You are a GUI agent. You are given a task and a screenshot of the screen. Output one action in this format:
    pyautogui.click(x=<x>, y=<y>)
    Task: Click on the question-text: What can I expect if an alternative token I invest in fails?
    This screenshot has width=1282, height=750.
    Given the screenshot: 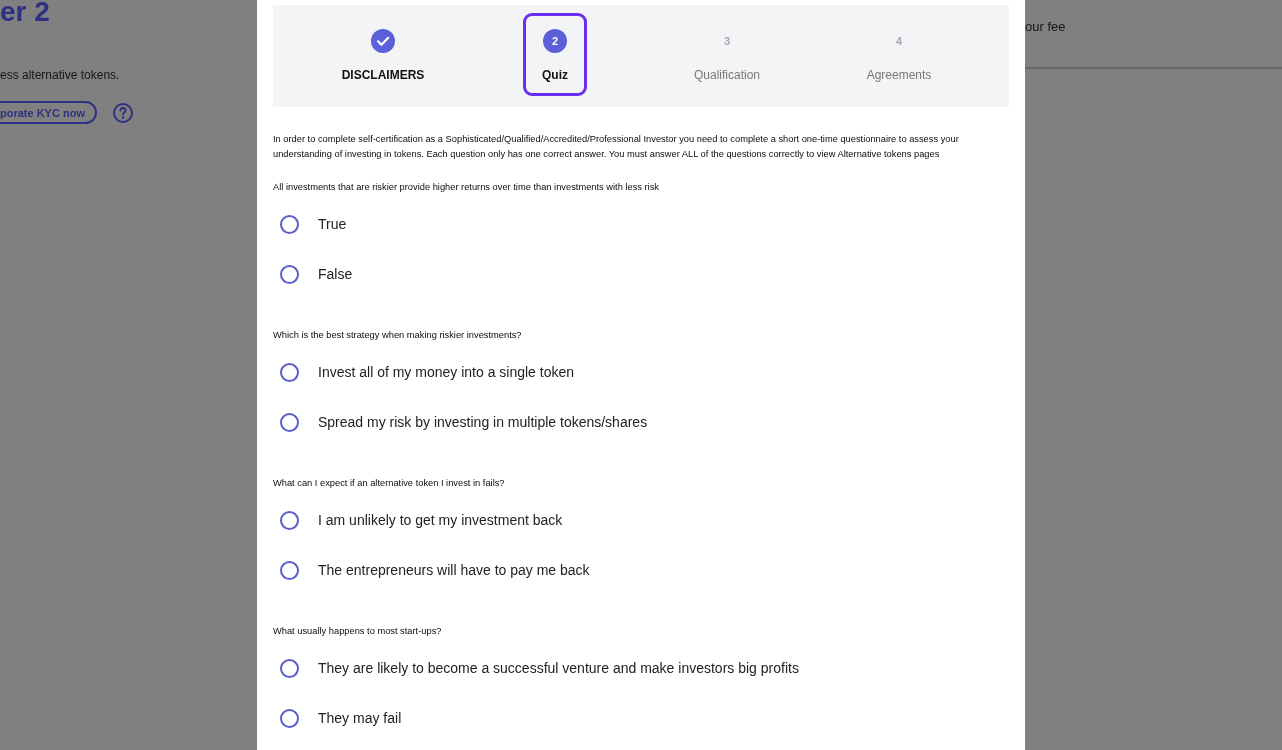 What is the action you would take?
    pyautogui.click(x=389, y=483)
    